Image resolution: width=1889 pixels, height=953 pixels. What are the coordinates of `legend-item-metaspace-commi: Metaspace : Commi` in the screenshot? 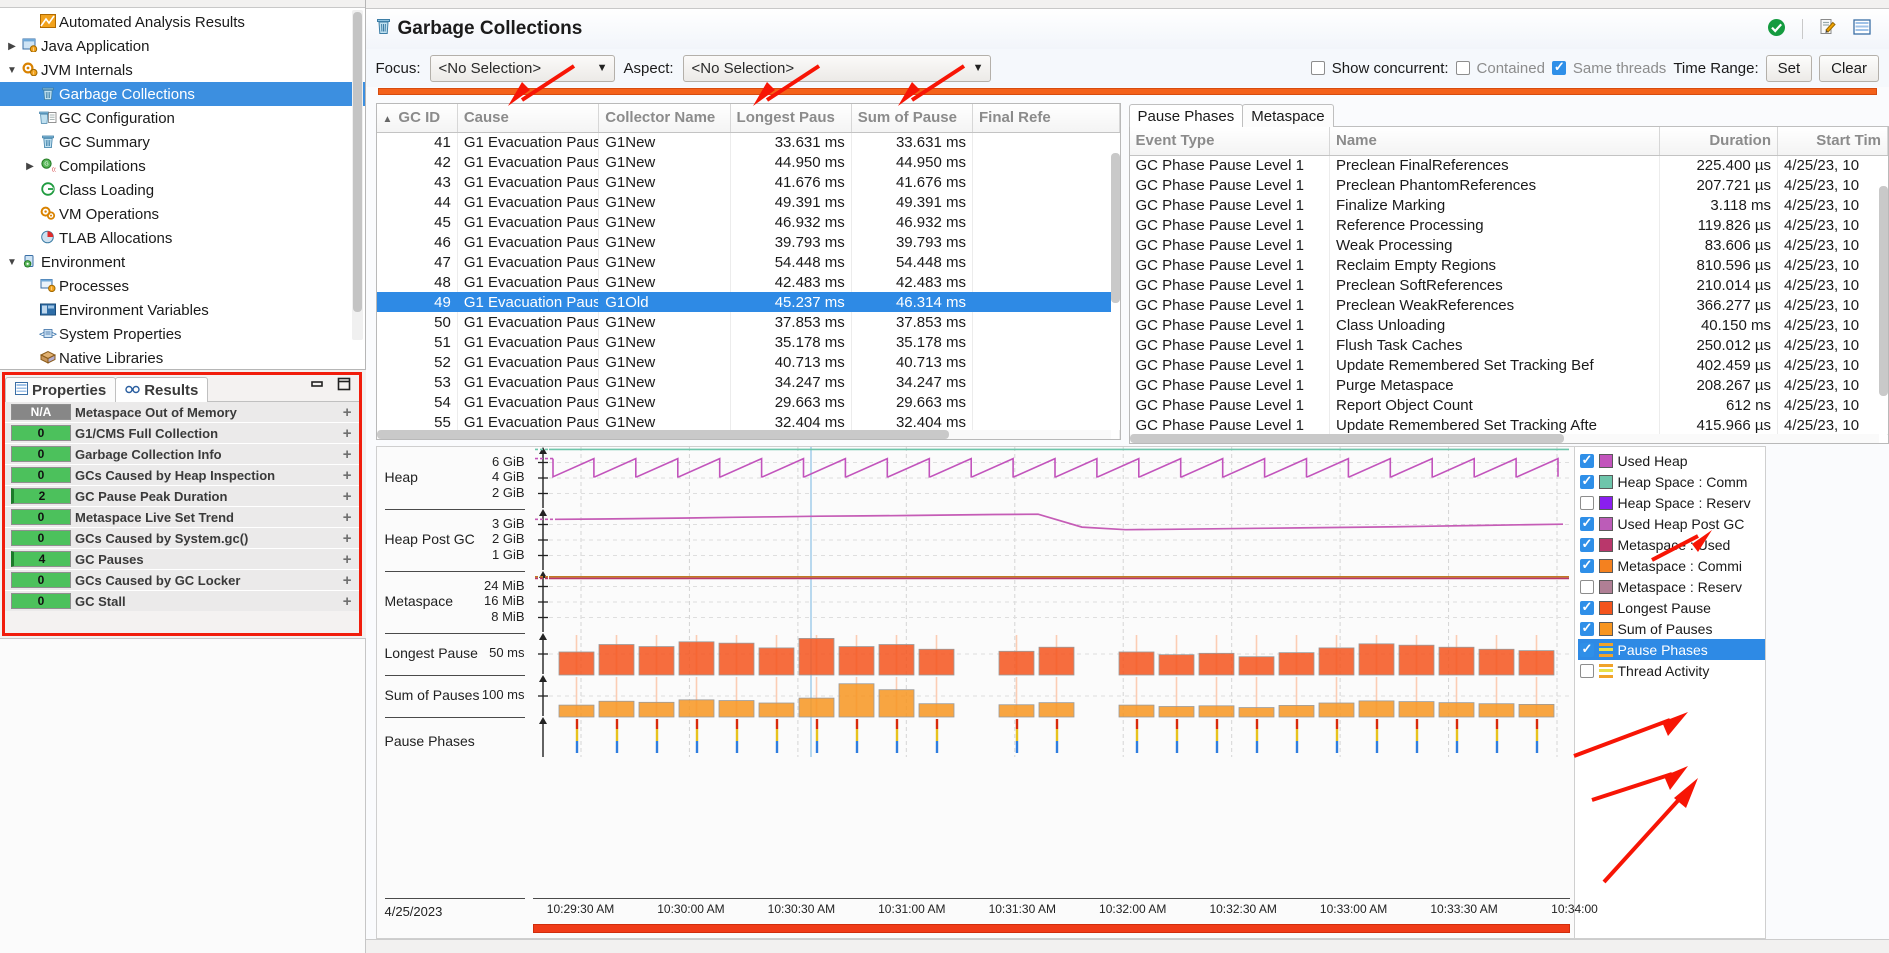 It's located at (1671, 565).